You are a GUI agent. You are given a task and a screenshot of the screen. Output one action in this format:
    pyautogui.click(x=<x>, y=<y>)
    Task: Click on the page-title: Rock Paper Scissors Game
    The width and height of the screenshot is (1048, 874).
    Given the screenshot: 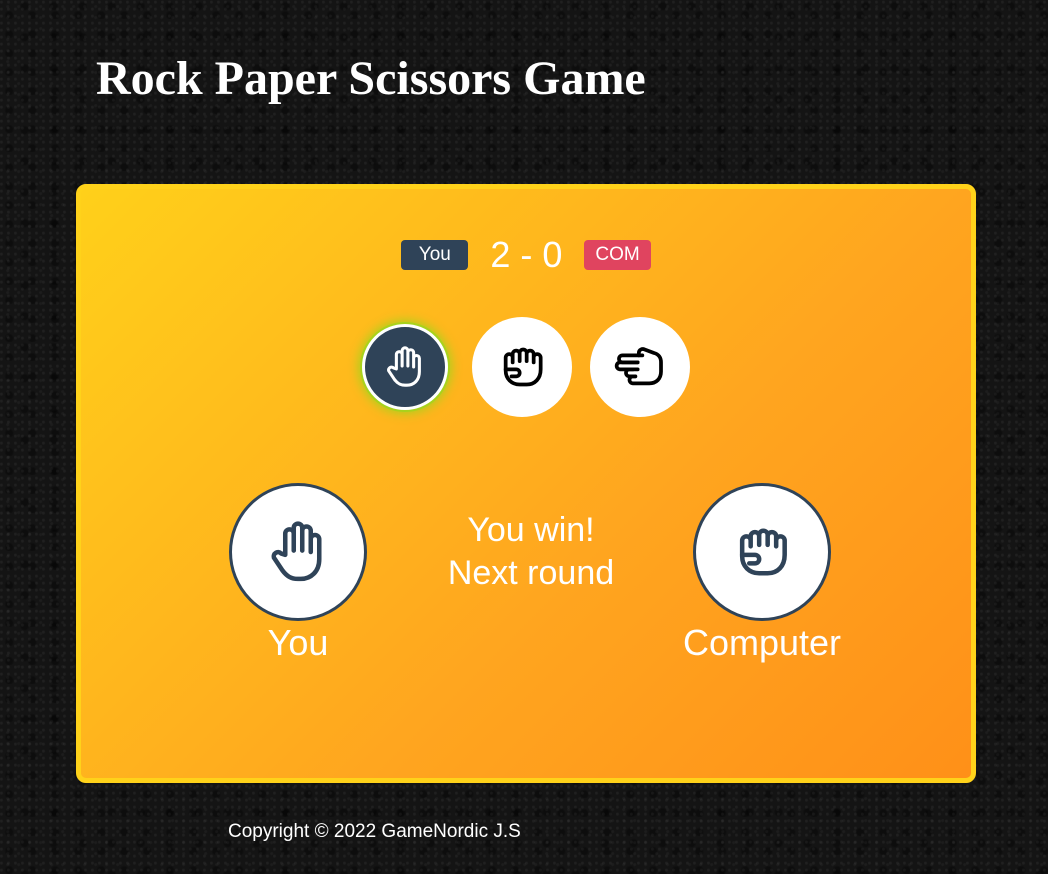 What is the action you would take?
    pyautogui.click(x=371, y=78)
    